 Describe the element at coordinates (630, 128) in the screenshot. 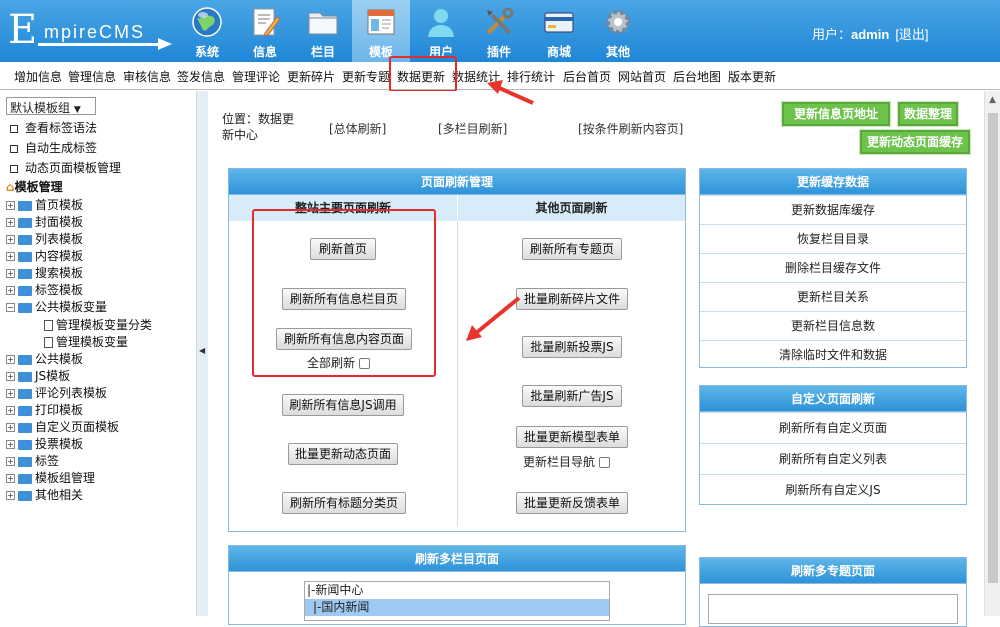

I see `link-condition-refresh: [按条件刷新内容页]` at that location.